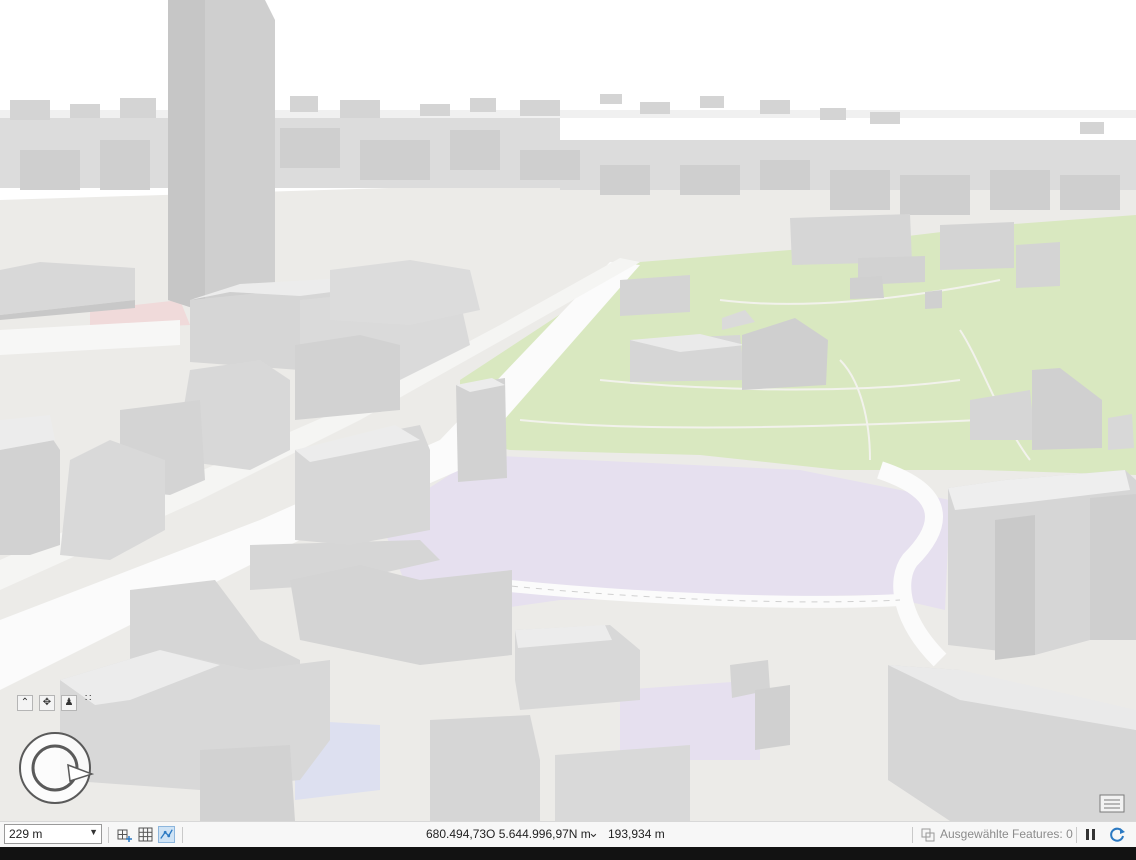 The width and height of the screenshot is (1136, 860). I want to click on chevron-down-icon: ▼, so click(93, 832).